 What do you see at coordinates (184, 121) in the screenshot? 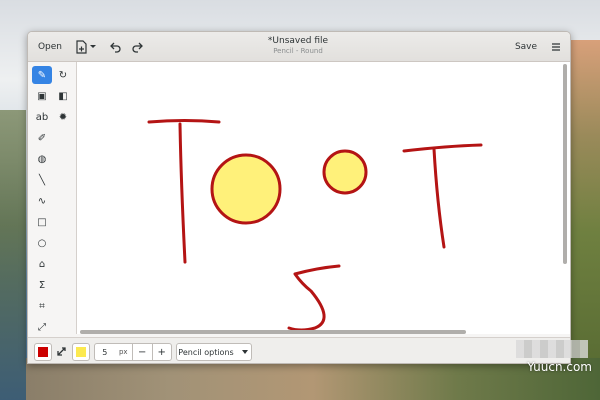
I see `drawn-stroke-t1-bar` at bounding box center [184, 121].